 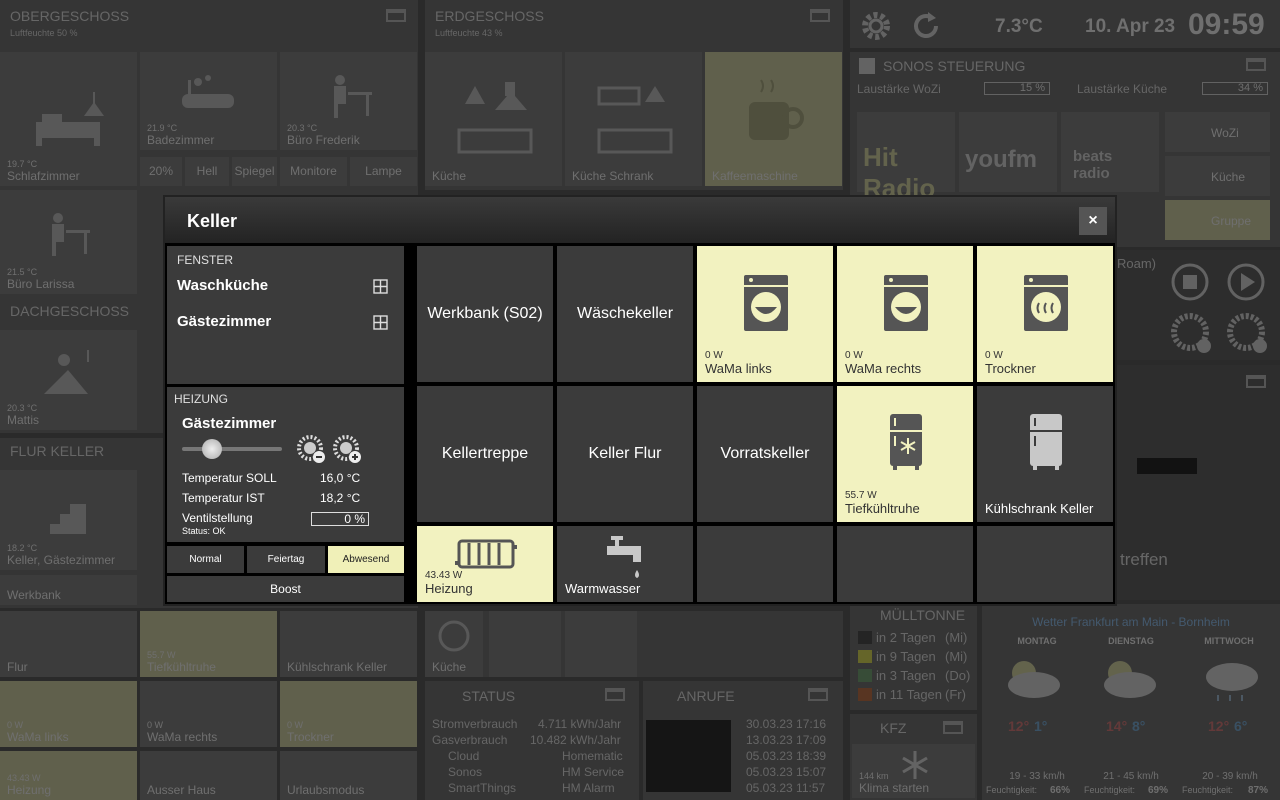 I want to click on dryer-icon, so click(x=1046, y=305).